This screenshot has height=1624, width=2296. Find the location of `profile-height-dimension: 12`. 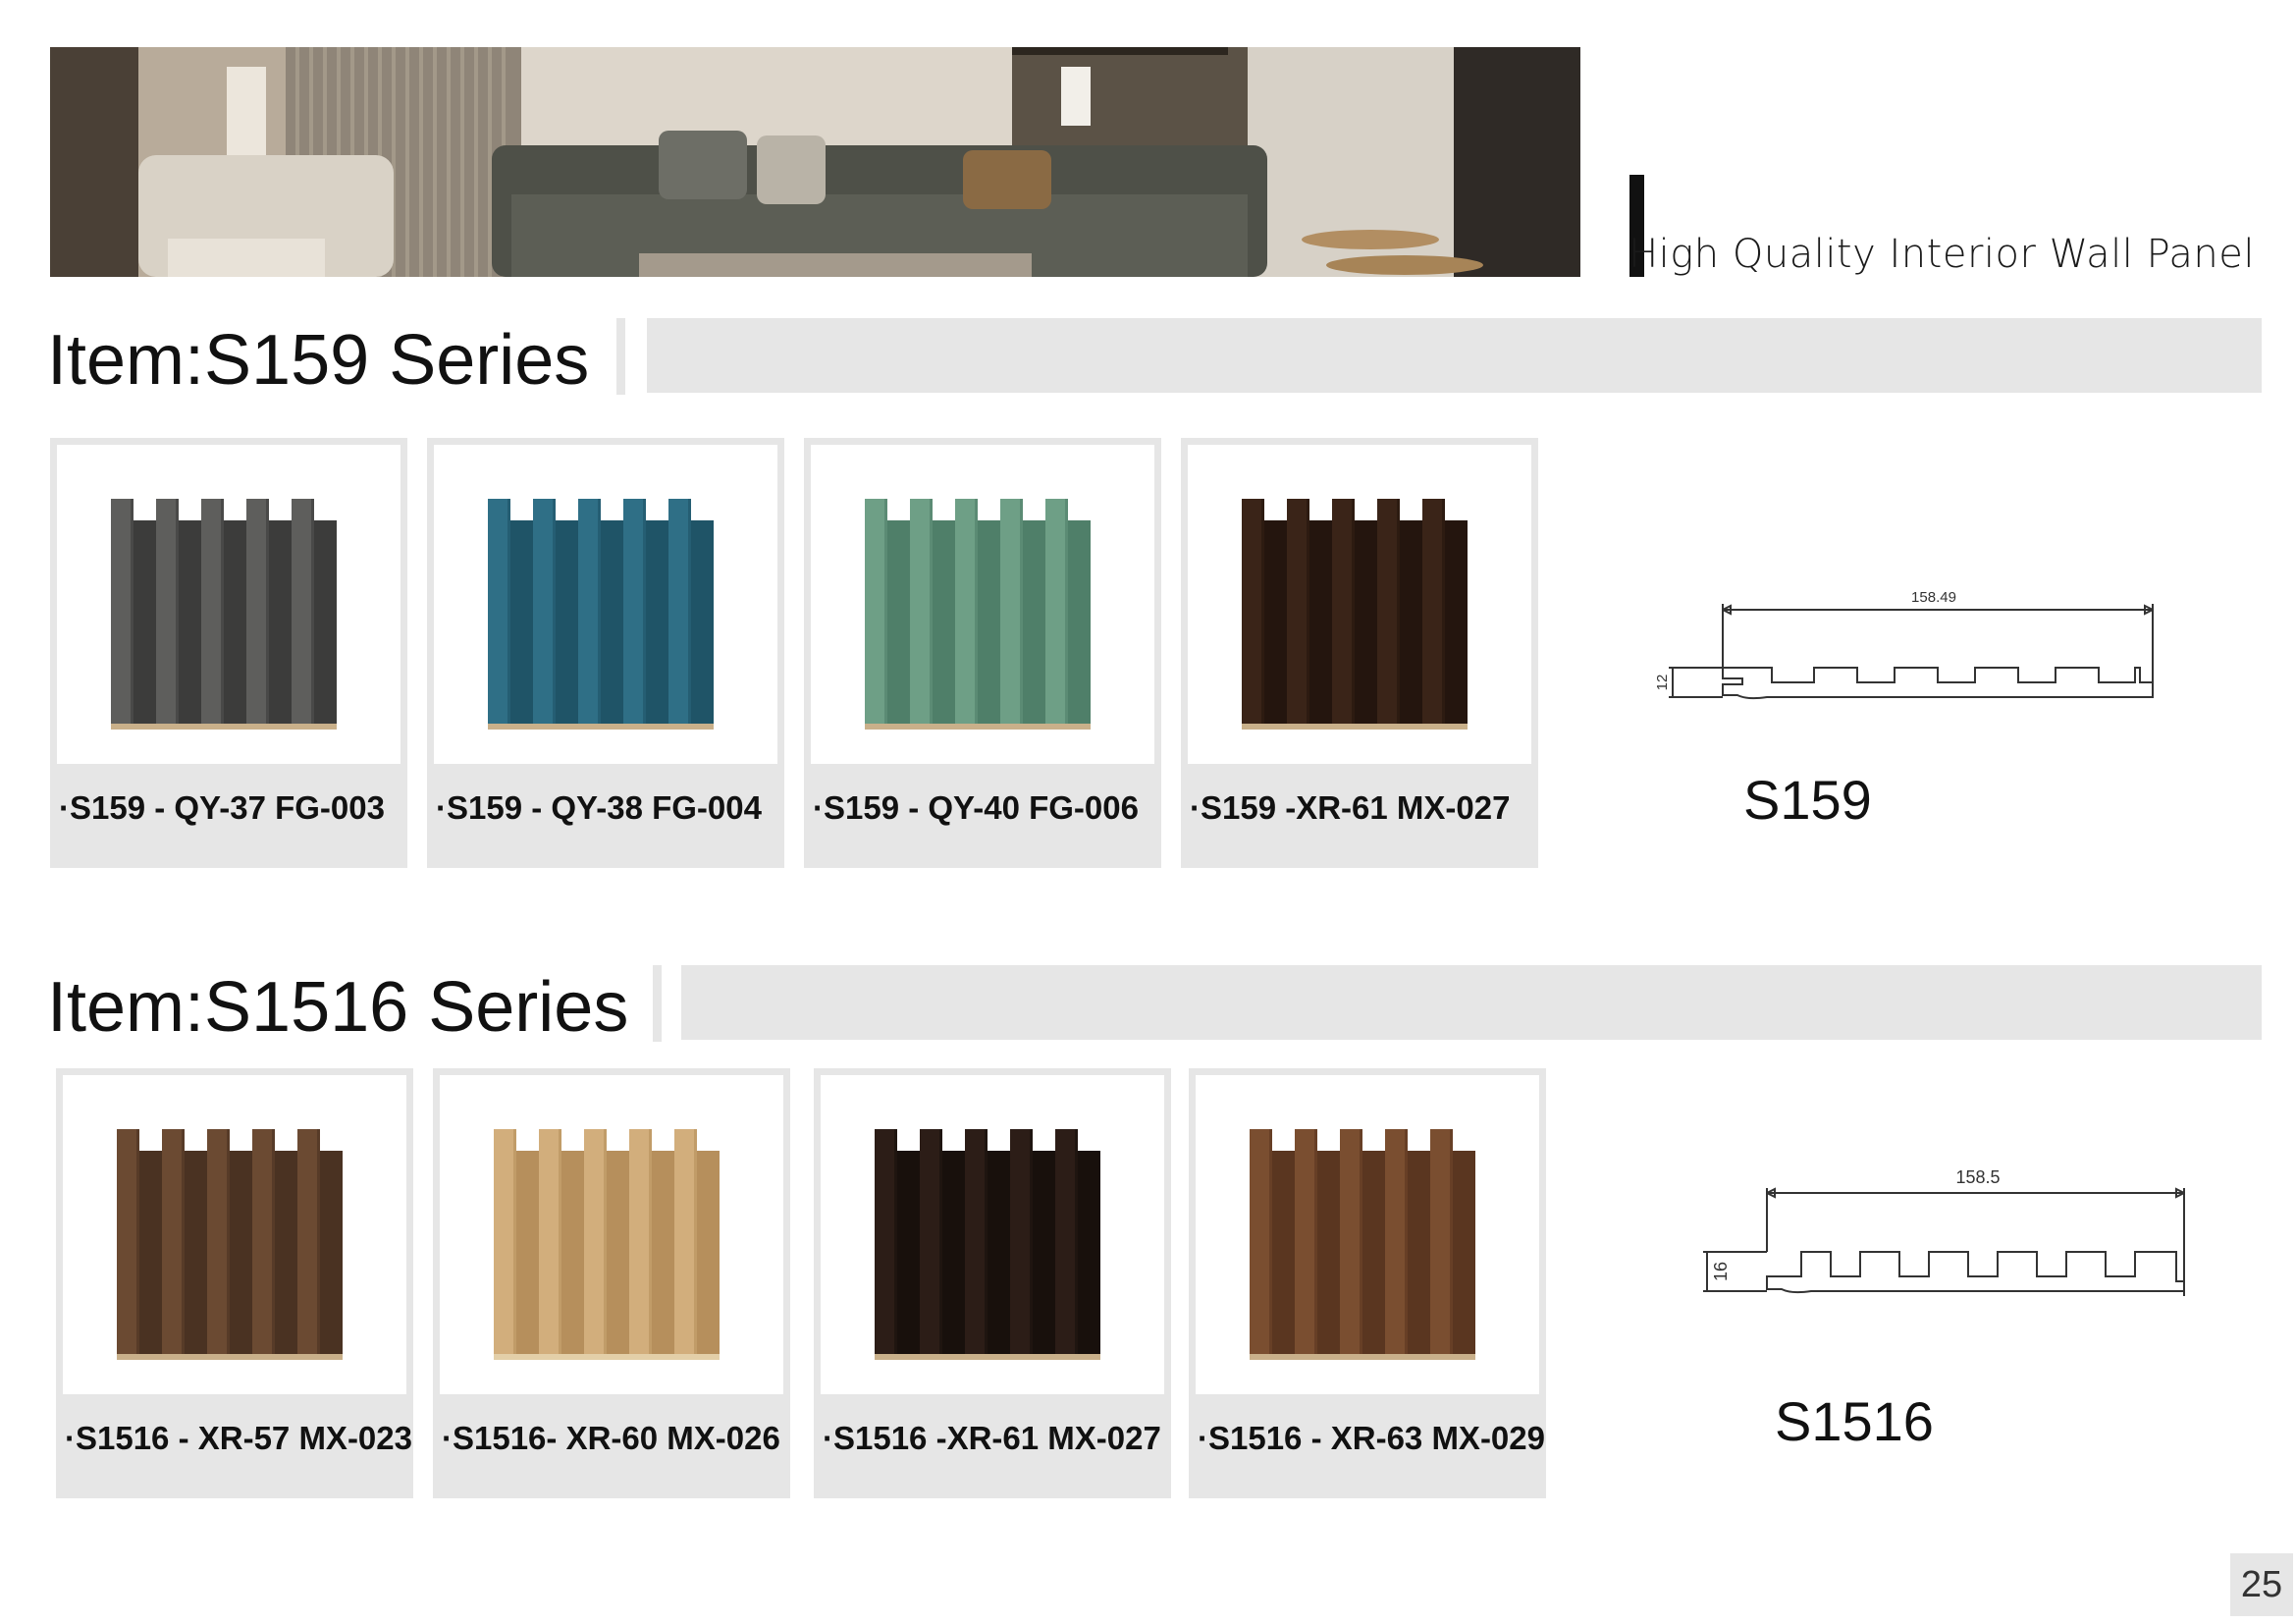

profile-height-dimension: 12 is located at coordinates (1662, 683).